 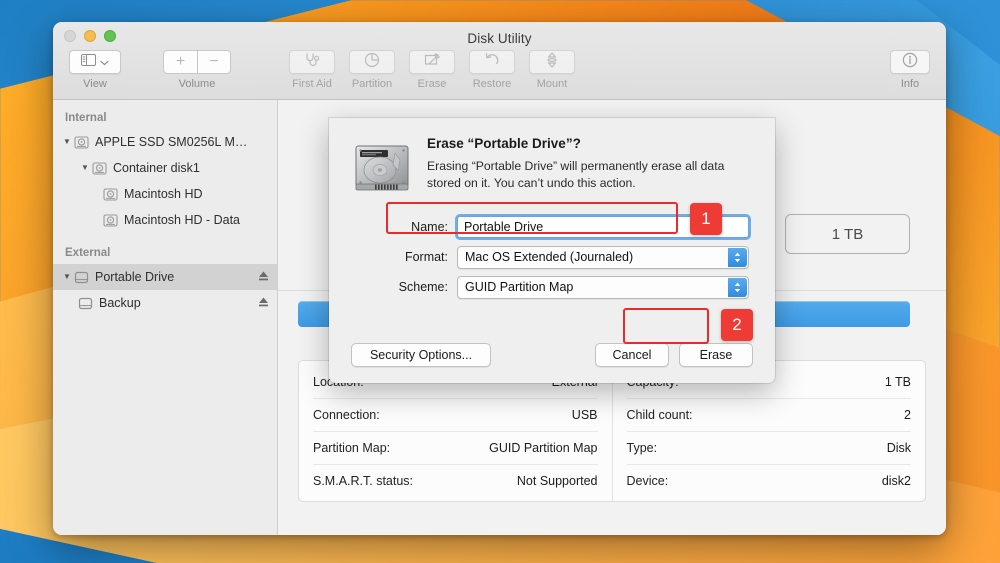 What do you see at coordinates (182, 220) in the screenshot?
I see `sidebar-item-label: Macintosh HD - Data` at bounding box center [182, 220].